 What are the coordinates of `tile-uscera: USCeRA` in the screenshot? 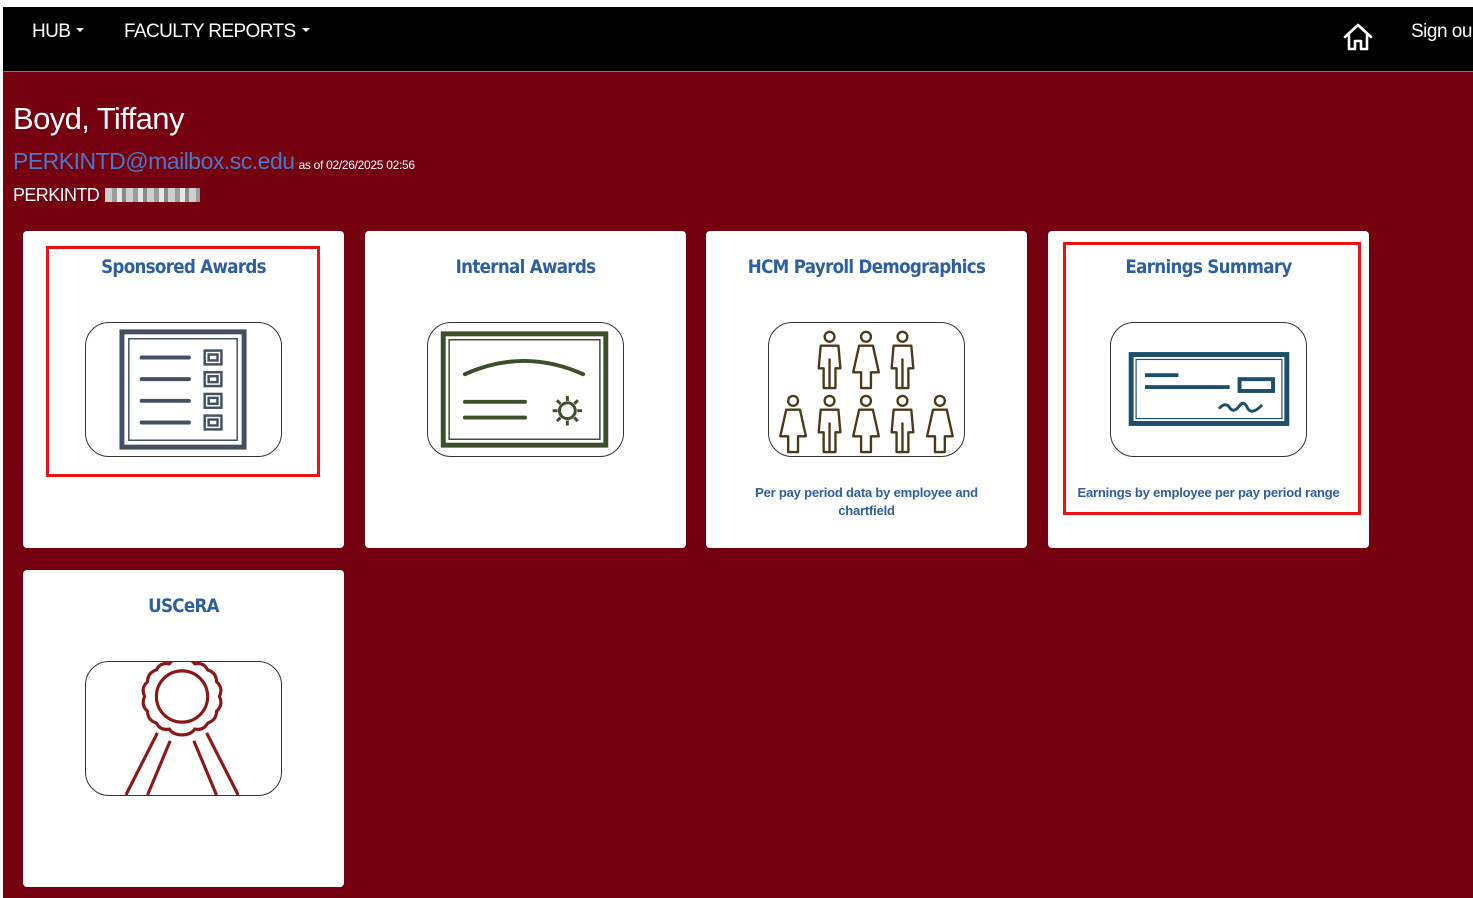 It's located at (183, 728).